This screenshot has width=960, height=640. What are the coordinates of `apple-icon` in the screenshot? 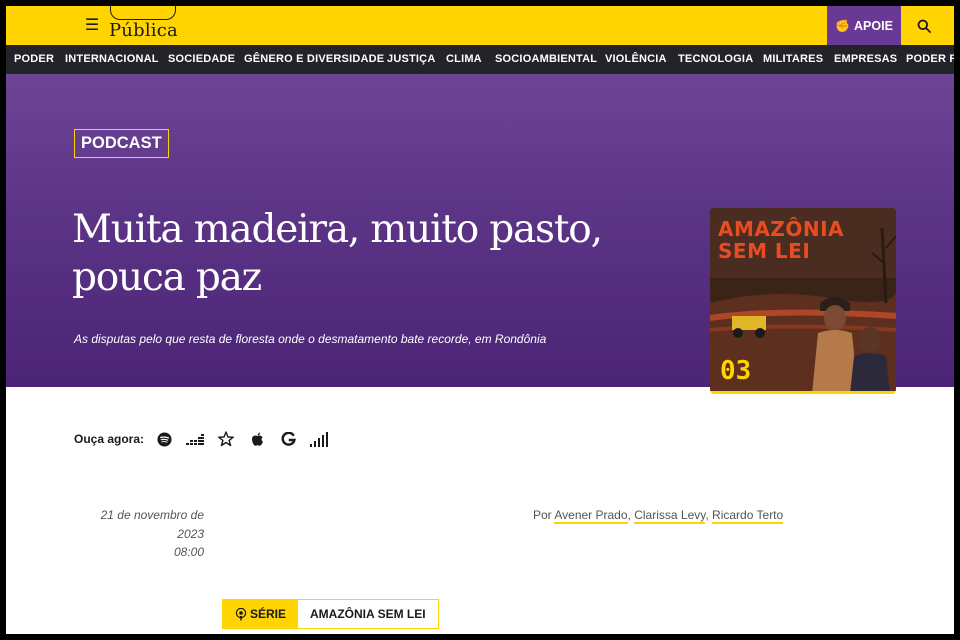 It's located at (257, 439).